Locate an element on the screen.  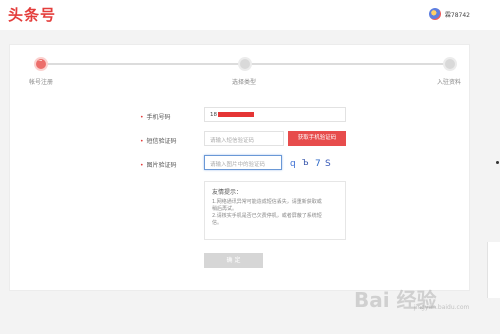
step-dot-account is located at coordinates (41, 64).